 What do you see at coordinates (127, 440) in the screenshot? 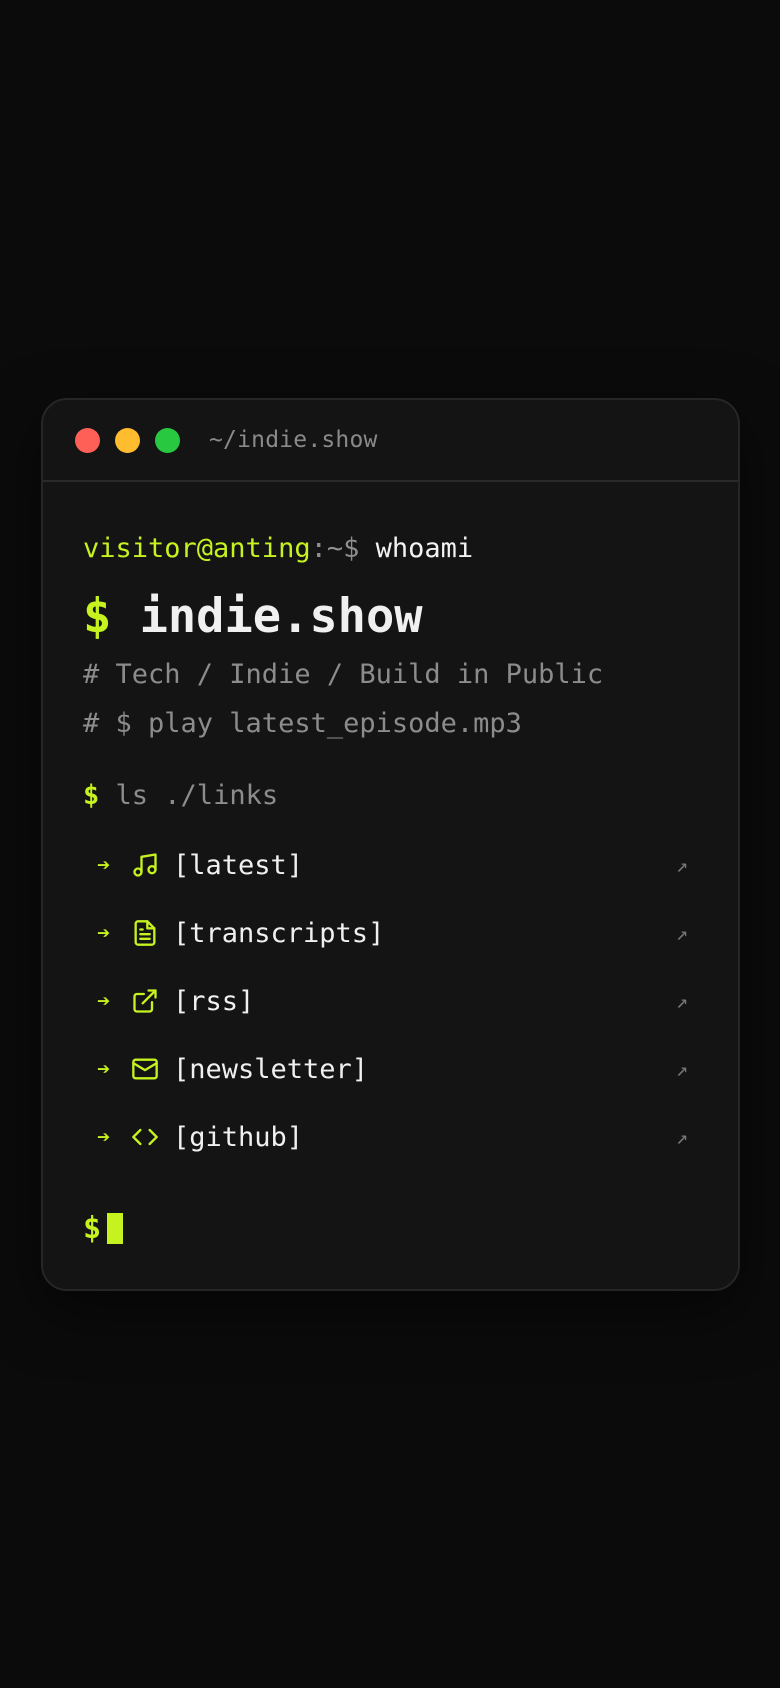
I see `minimize-window-dot` at bounding box center [127, 440].